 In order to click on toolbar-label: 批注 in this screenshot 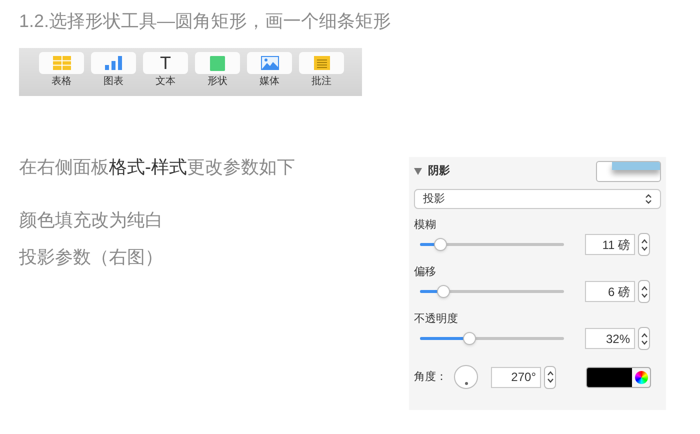, I will do `click(322, 82)`.